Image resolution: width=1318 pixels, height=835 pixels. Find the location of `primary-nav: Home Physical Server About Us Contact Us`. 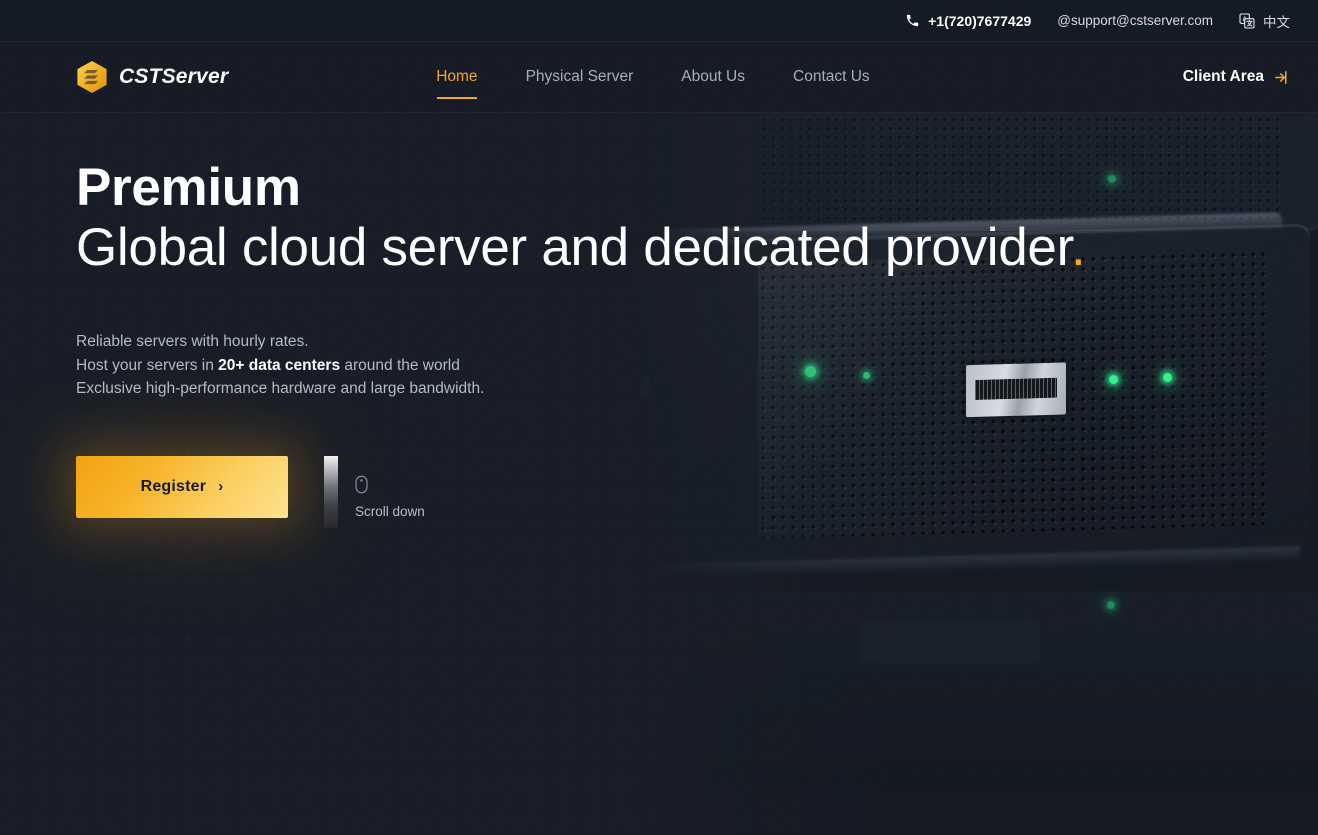

primary-nav: Home Physical Server About Us Contact Us is located at coordinates (653, 77).